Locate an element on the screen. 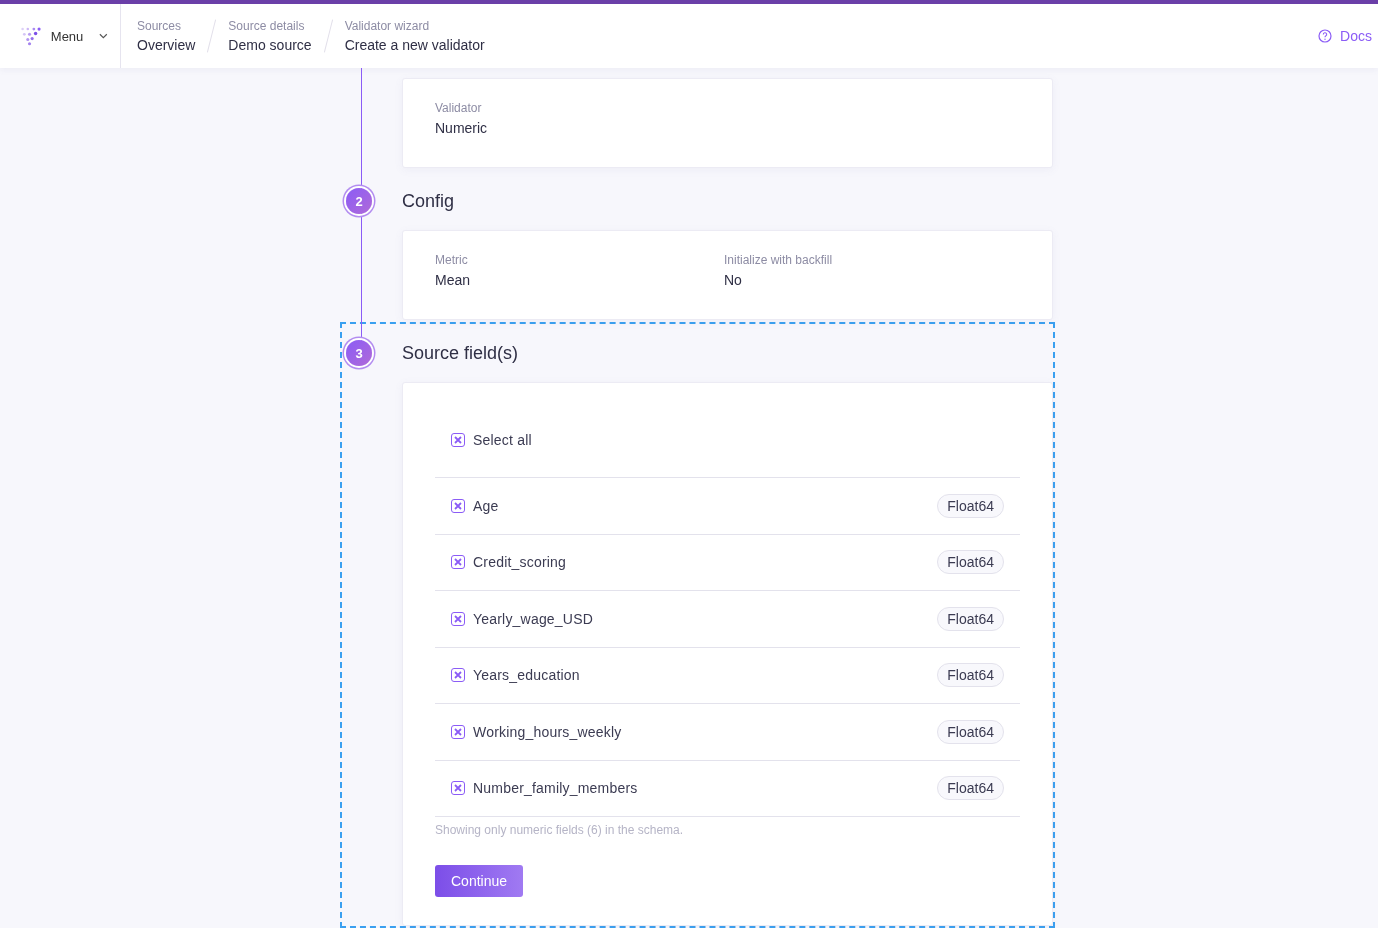 The image size is (1378, 928). checkbox-label: Credit_scoring is located at coordinates (520, 562).